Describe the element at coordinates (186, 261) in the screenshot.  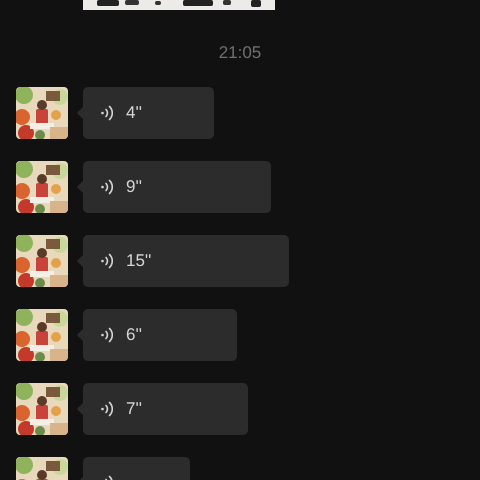
I see `voice-message-bubble: 15''` at that location.